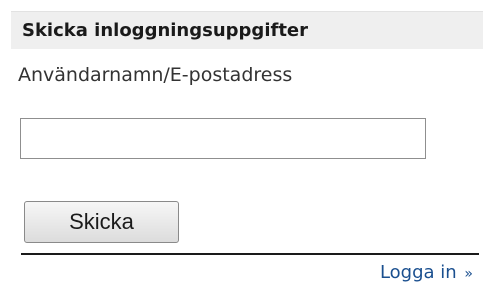 The height and width of the screenshot is (289, 483). Describe the element at coordinates (165, 30) in the screenshot. I see `panel-title: Skicka inloggningsuppgifter` at that location.